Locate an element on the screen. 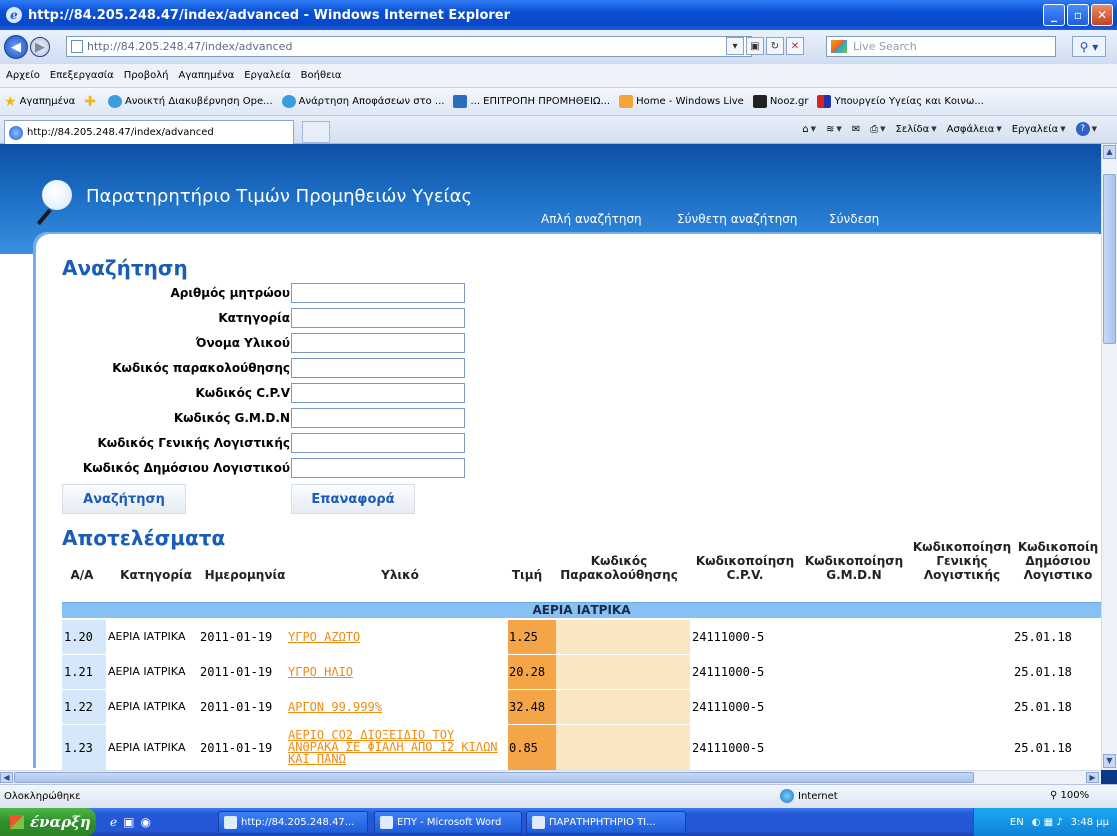 The image size is (1117, 836). public-accounting-input is located at coordinates (378, 468).